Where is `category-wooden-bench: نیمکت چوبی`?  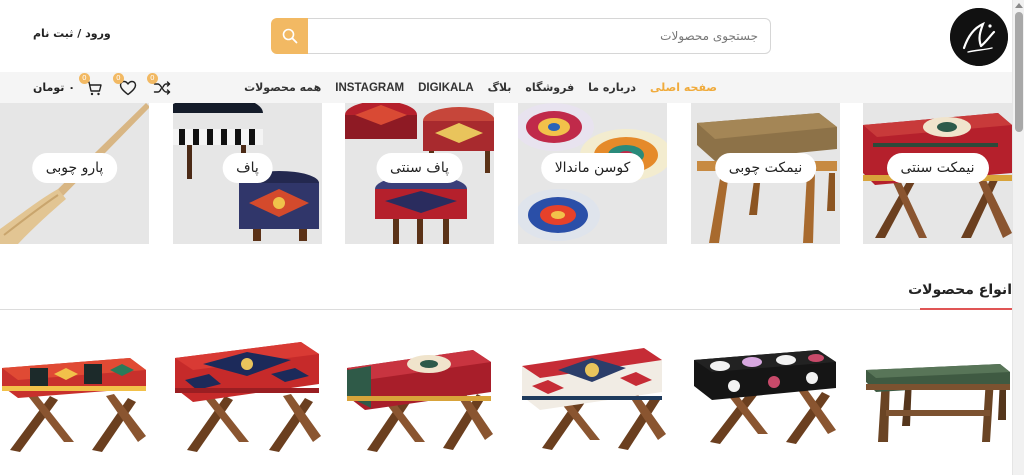 category-wooden-bench: نیمکت چوبی is located at coordinates (765, 173).